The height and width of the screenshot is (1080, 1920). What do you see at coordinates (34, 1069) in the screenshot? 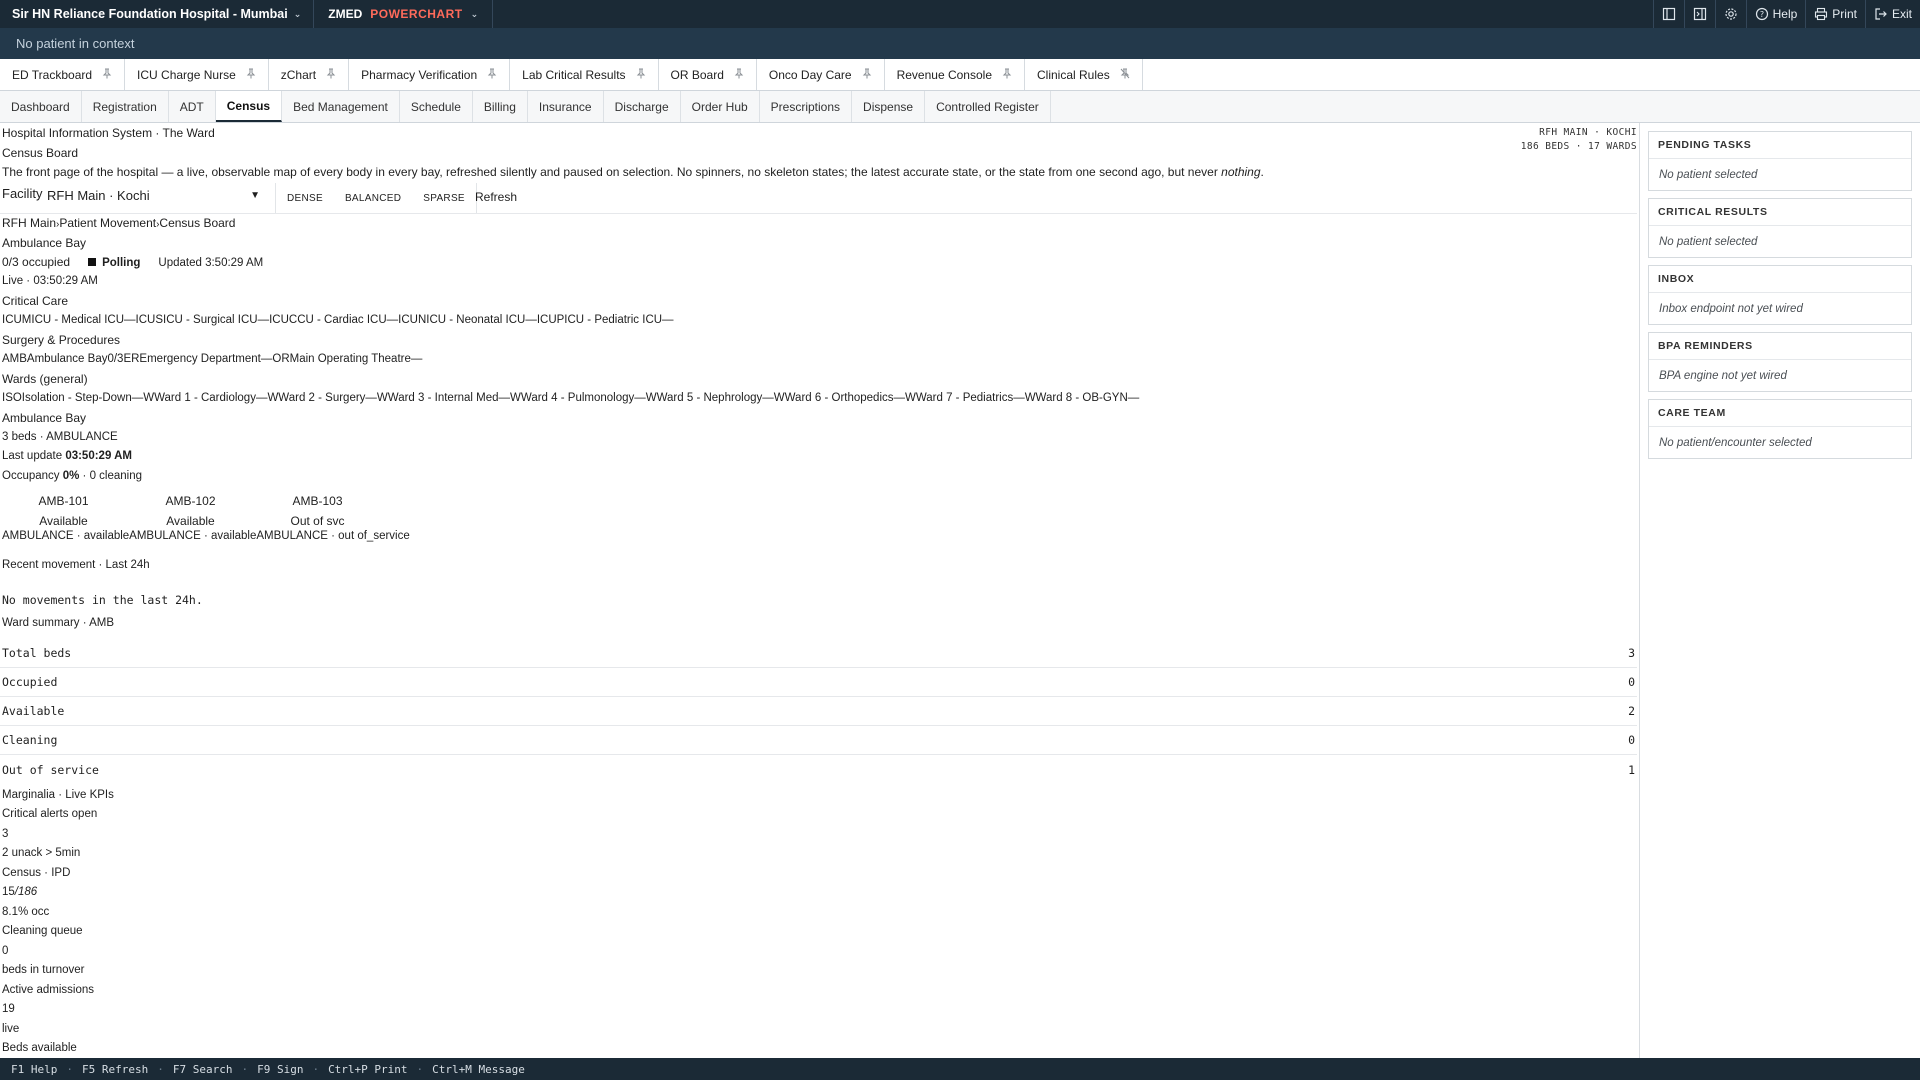
I see `footer-key-f1-help: F1 Help` at bounding box center [34, 1069].